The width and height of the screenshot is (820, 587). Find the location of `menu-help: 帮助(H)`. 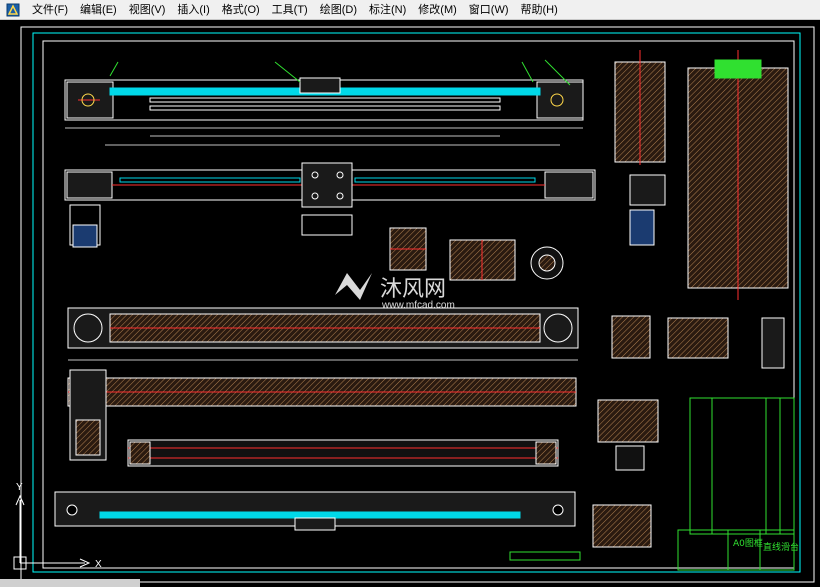

menu-help: 帮助(H) is located at coordinates (539, 10).